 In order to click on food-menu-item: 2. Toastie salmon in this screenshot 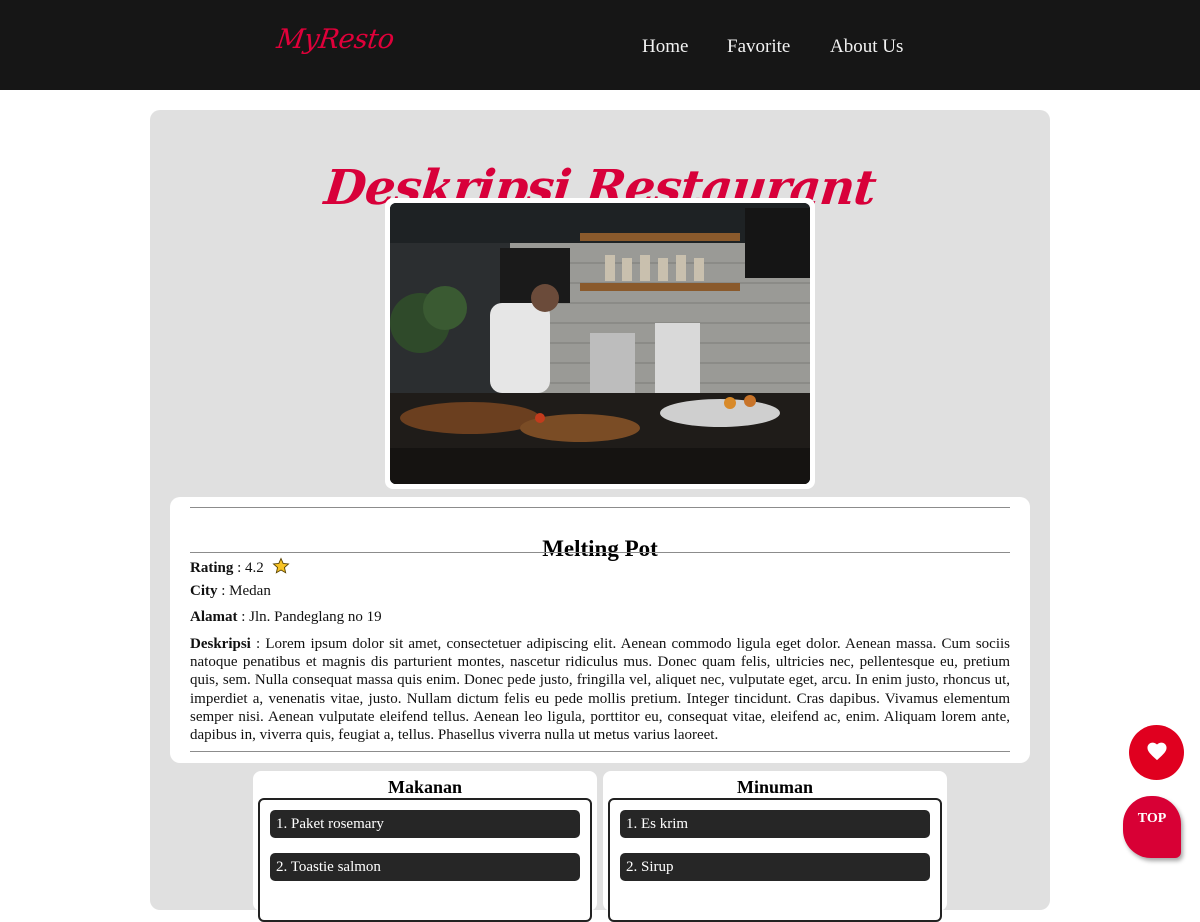, I will do `click(425, 867)`.